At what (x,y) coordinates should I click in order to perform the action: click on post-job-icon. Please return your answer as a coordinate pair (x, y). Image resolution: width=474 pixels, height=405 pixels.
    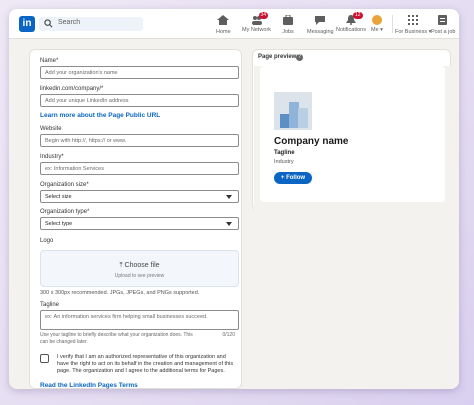
    Looking at the image, I should click on (443, 20).